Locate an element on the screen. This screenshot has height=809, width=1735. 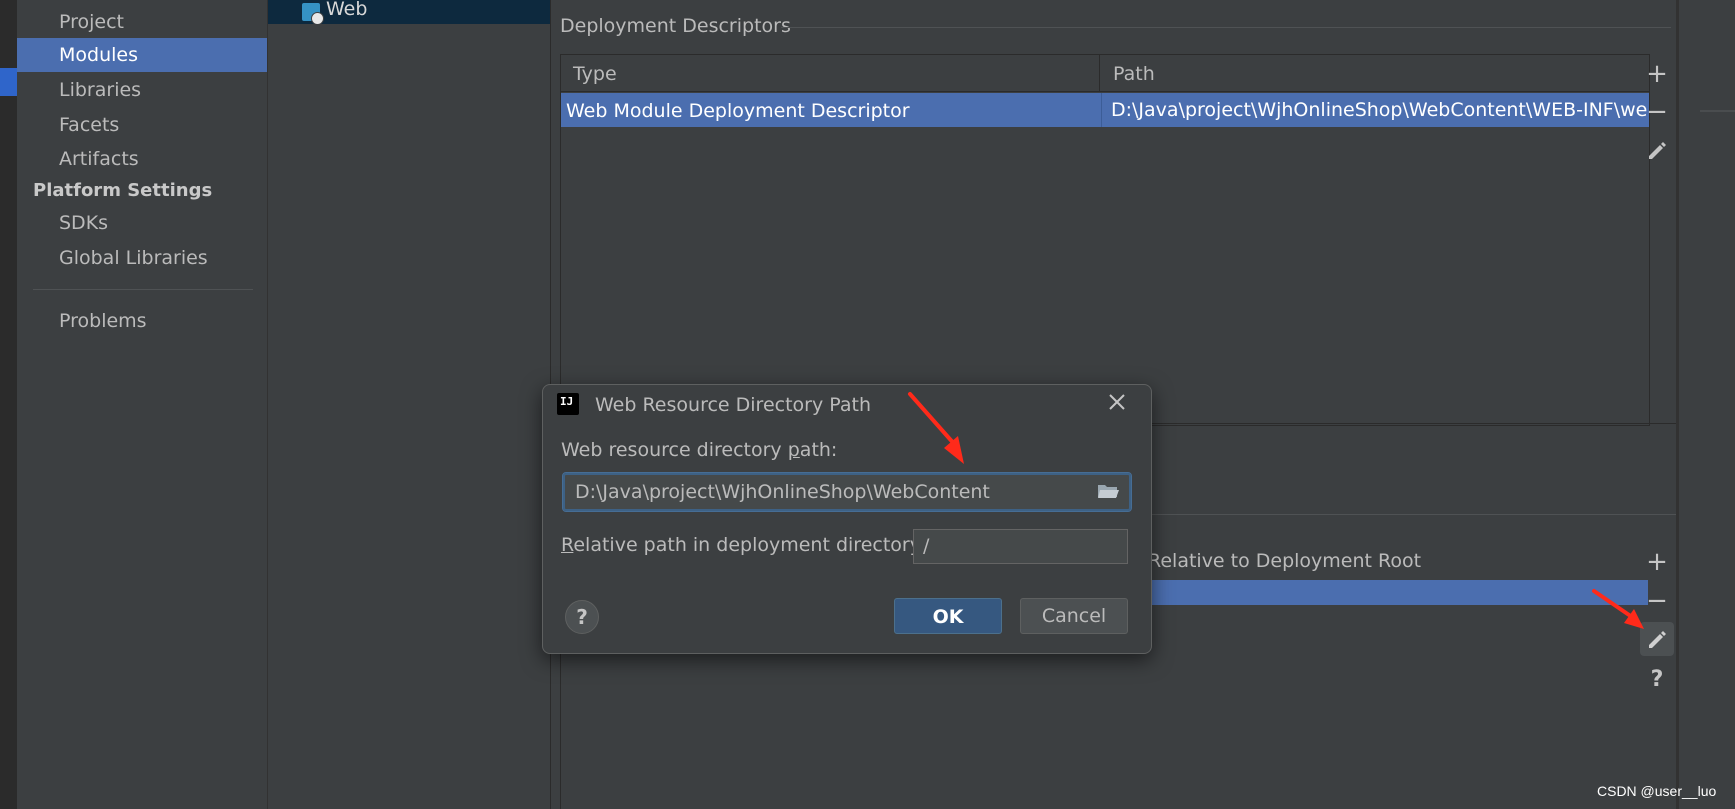
help-resource-button: ? is located at coordinates (1657, 680).